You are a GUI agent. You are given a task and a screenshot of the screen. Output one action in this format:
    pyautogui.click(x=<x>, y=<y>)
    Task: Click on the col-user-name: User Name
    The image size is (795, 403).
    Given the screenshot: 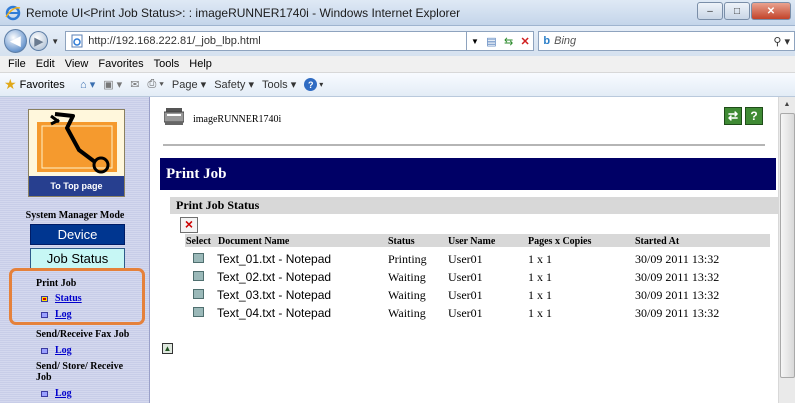 What is the action you would take?
    pyautogui.click(x=472, y=241)
    